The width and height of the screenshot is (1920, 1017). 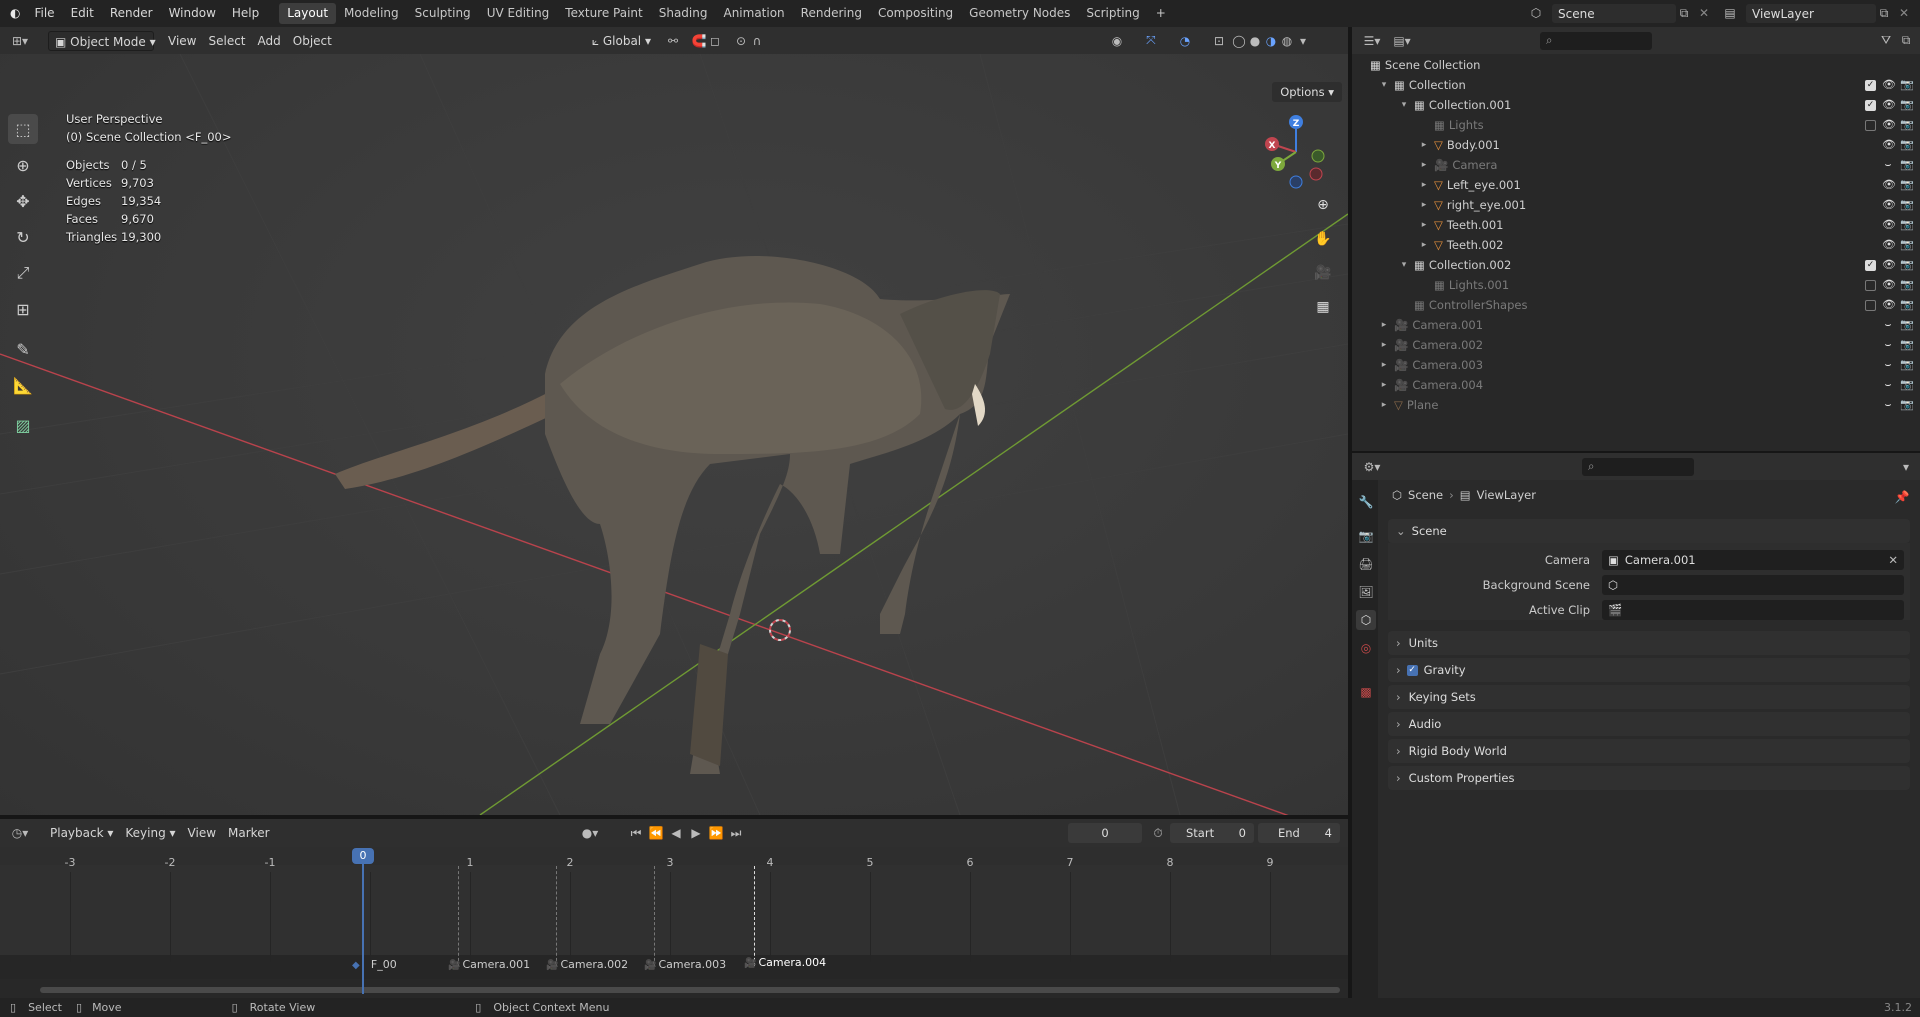 What do you see at coordinates (831, 13) in the screenshot?
I see `tab-rendering: Rendering` at bounding box center [831, 13].